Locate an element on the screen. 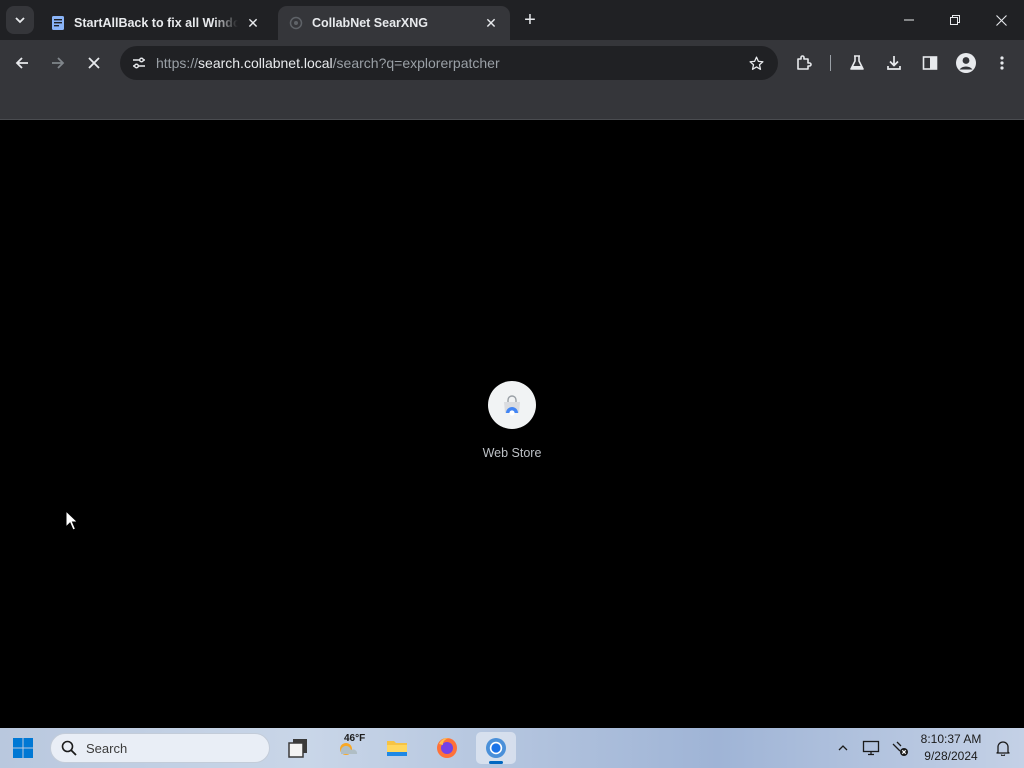 The height and width of the screenshot is (768, 1024). toolbar-separator is located at coordinates (830, 63).